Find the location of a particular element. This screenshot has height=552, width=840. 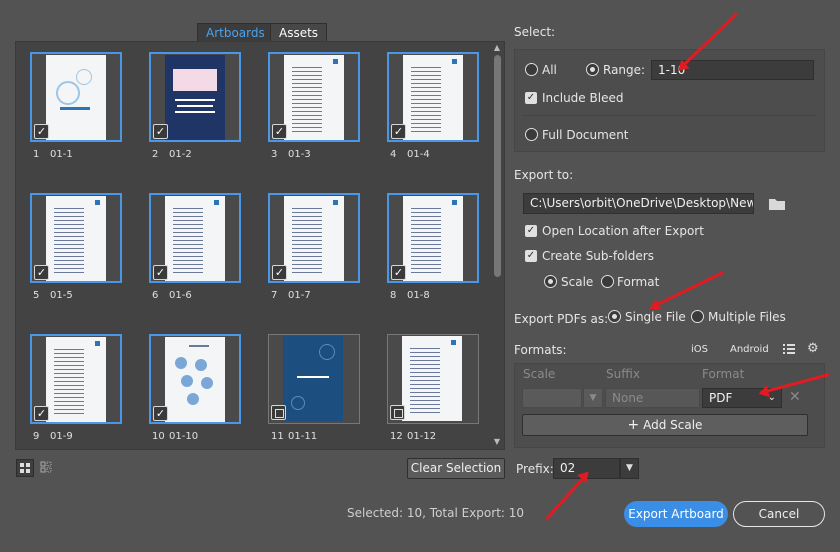

radio-multiple-files is located at coordinates (697, 316).